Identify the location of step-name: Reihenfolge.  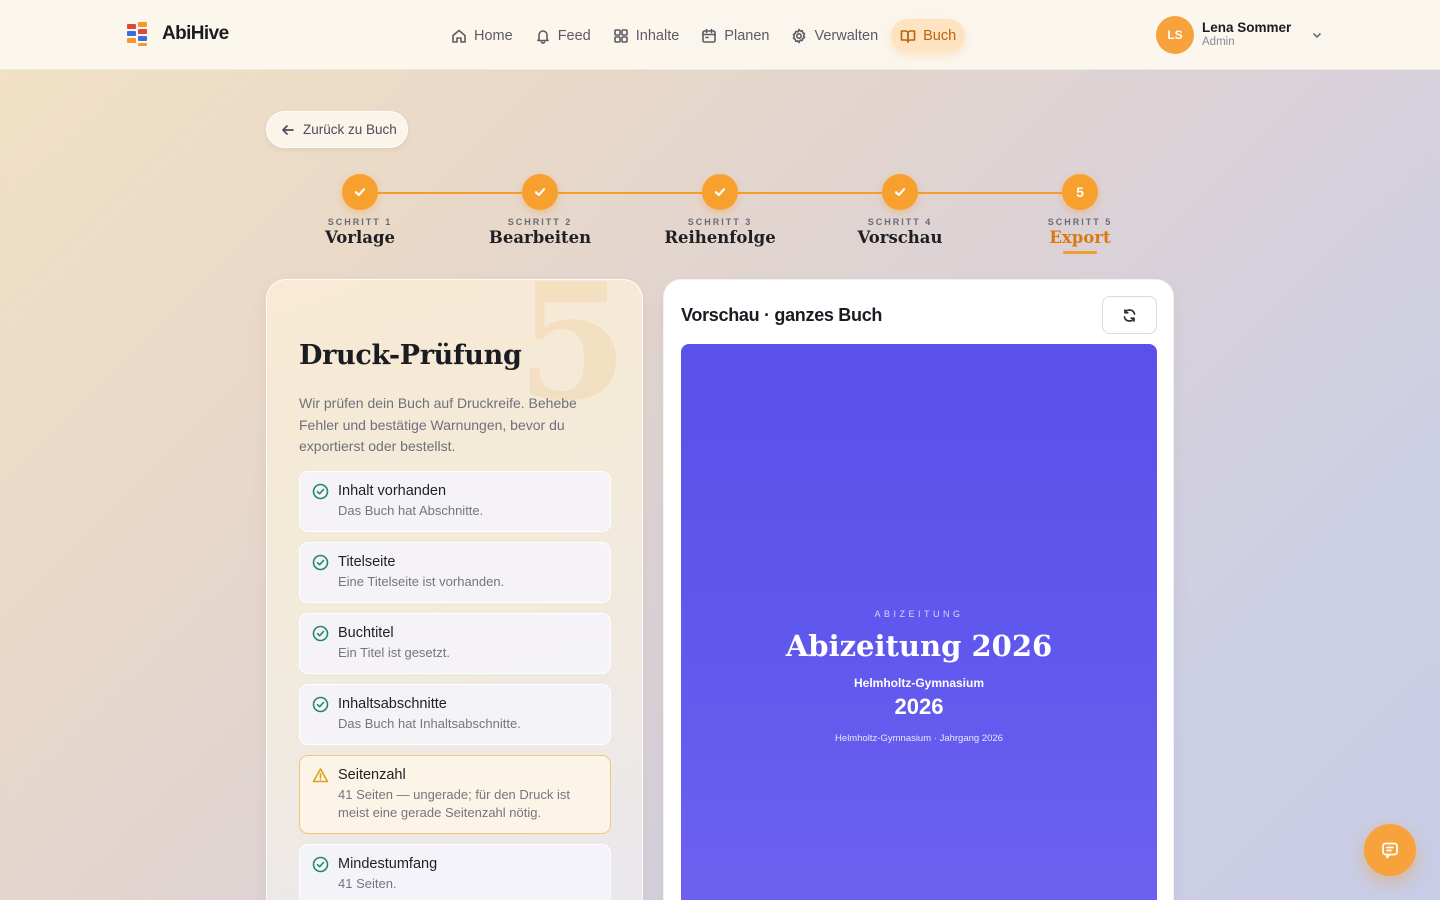
(720, 237).